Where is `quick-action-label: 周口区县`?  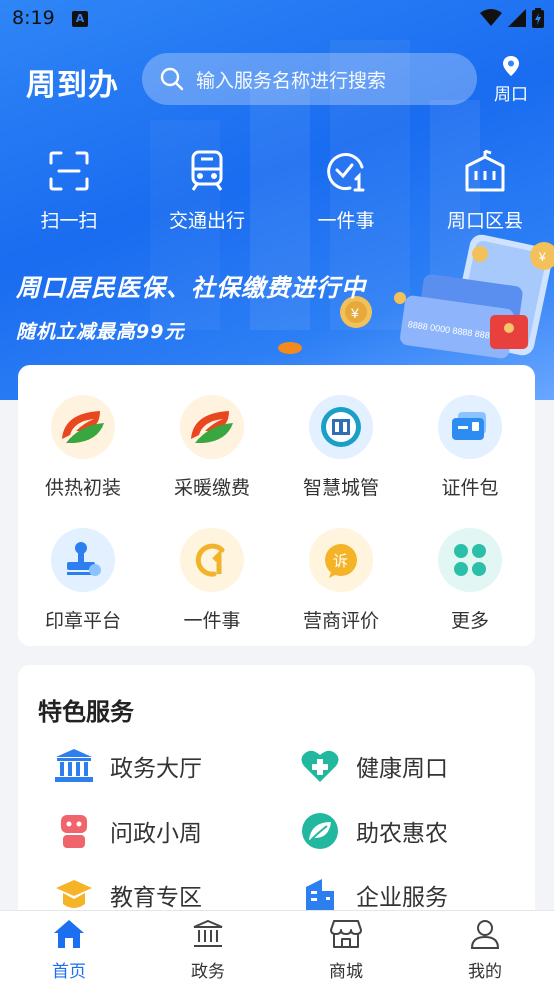 quick-action-label: 周口区县 is located at coordinates (484, 221).